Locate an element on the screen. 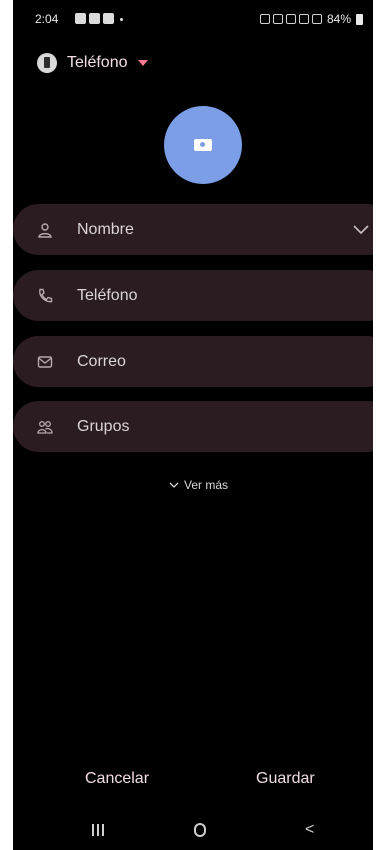 Image resolution: width=383 pixels, height=850 pixels. account-selector: Teléfono is located at coordinates (92, 63).